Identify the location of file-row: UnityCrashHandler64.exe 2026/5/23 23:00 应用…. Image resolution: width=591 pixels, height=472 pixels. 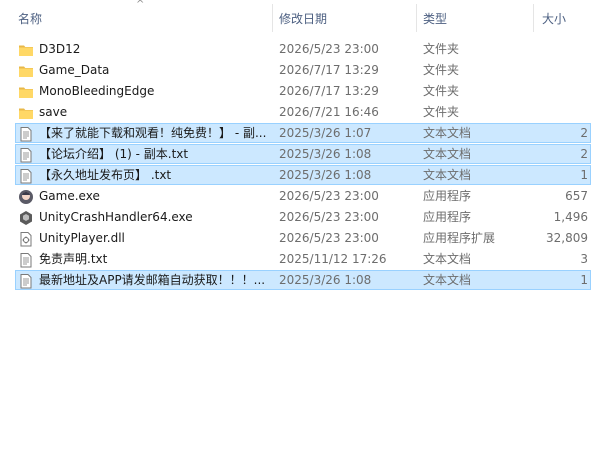
(295, 217).